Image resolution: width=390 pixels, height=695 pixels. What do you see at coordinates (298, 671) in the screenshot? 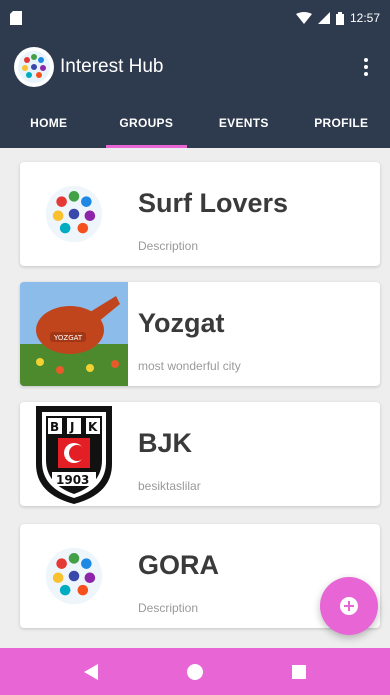
I see `recents-icon` at bounding box center [298, 671].